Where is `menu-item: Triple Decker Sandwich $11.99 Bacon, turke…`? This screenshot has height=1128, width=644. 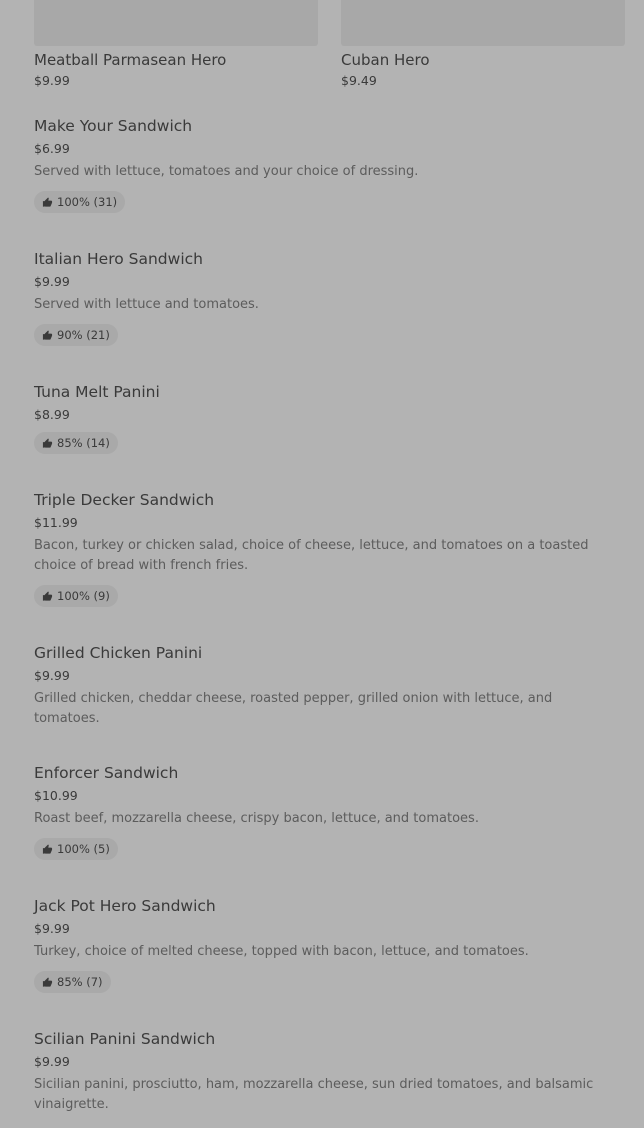
menu-item: Triple Decker Sandwich $11.99 Bacon, turke… is located at coordinates (324, 548).